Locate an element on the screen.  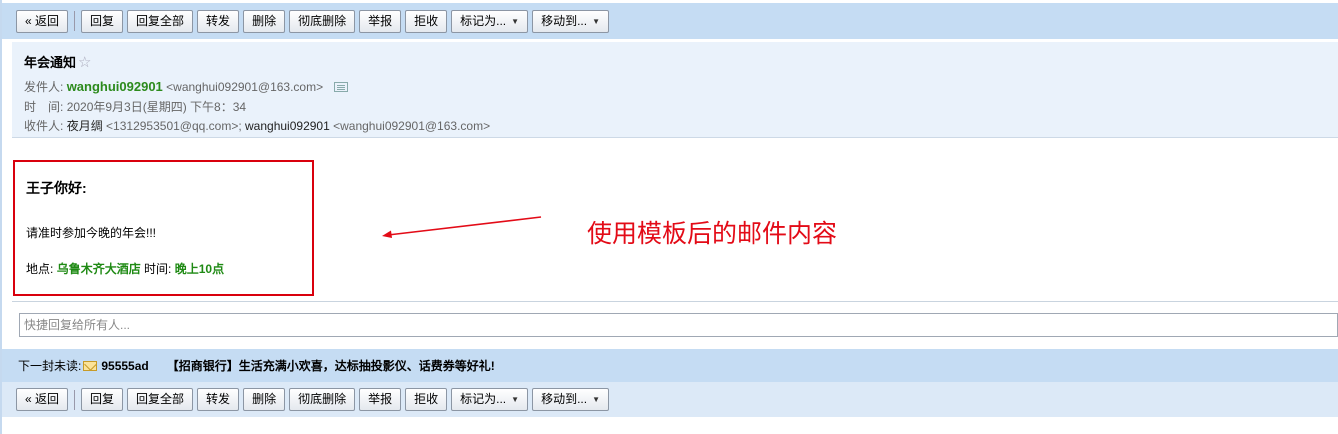
place-label: 地点: is located at coordinates (40, 269).